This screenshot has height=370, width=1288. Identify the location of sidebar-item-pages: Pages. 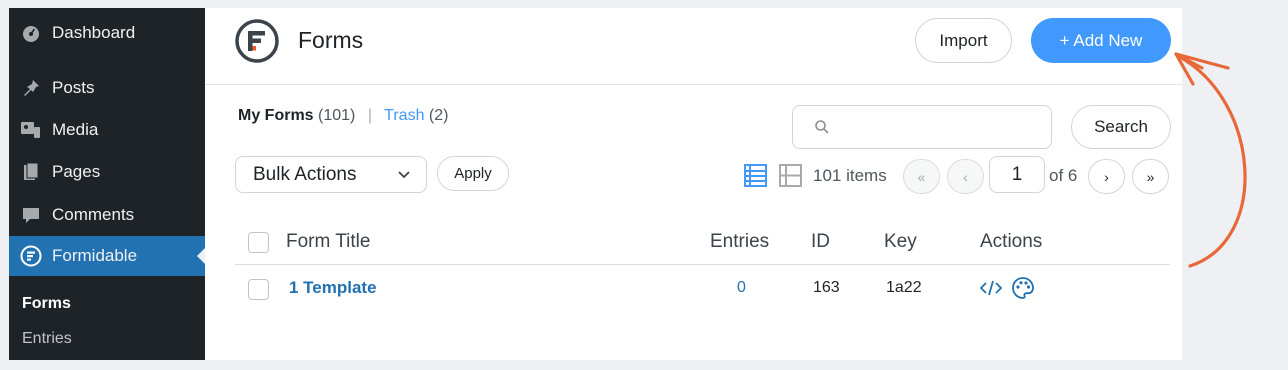
(107, 172).